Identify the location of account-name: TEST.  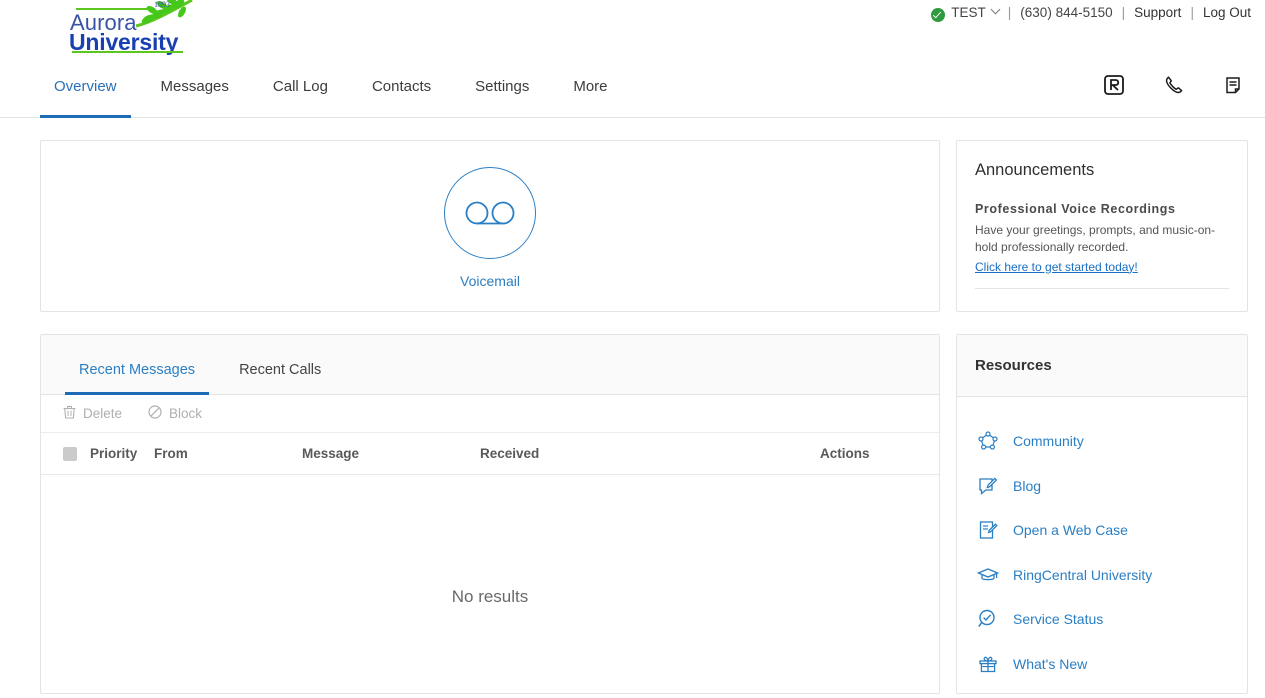
(968, 12).